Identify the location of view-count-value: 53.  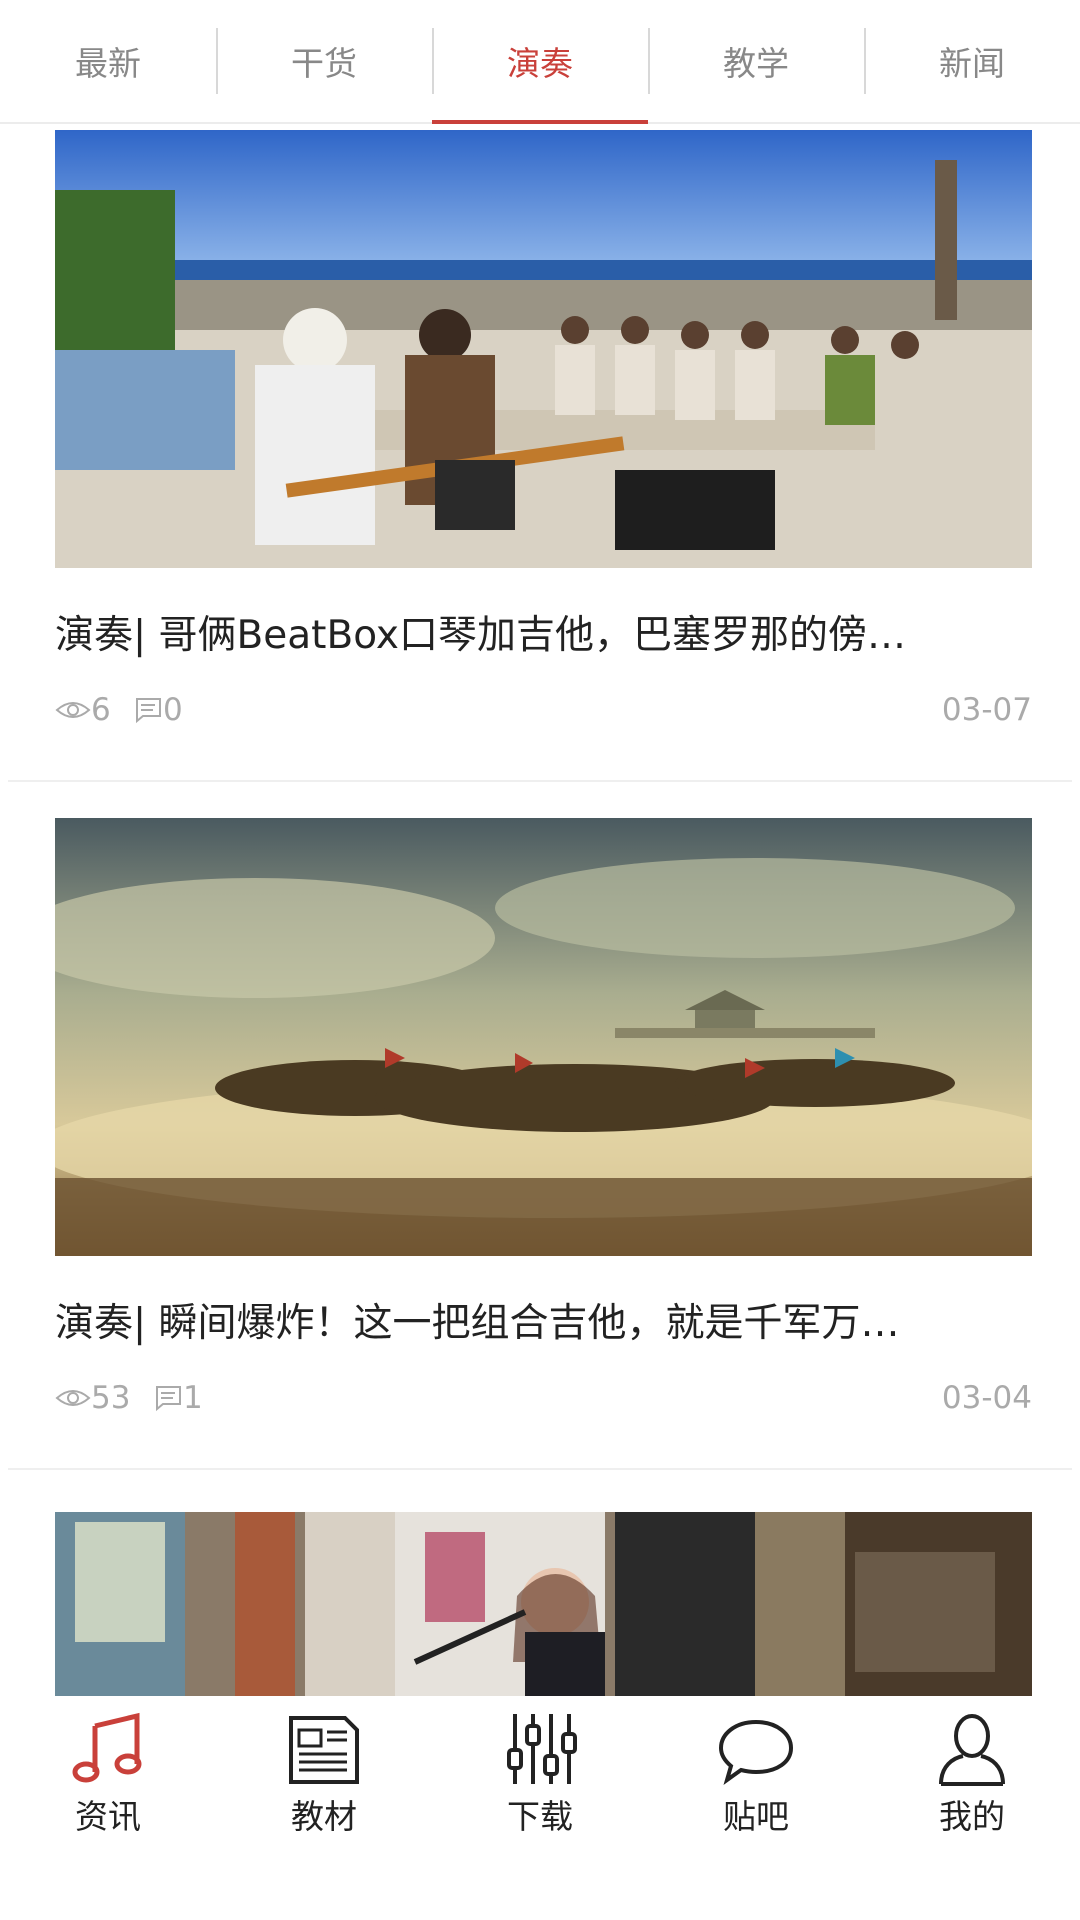
(111, 1398).